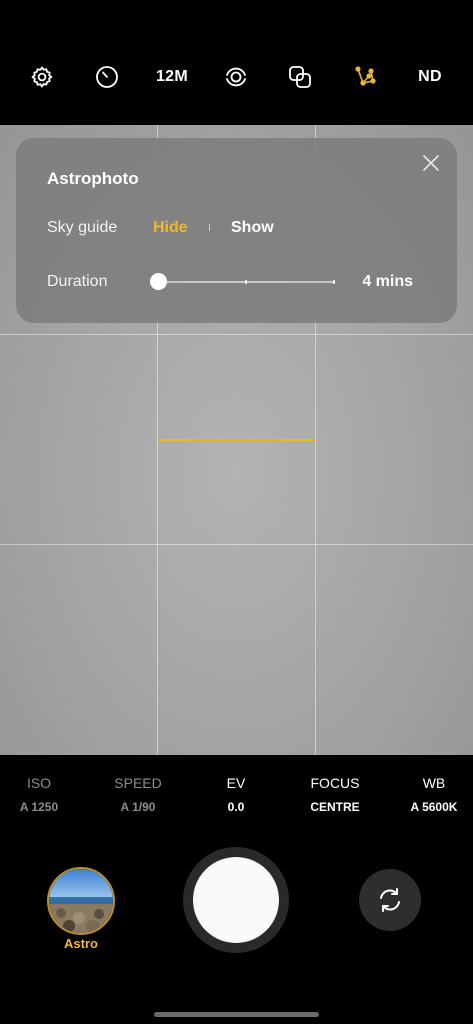 The image size is (473, 1024). I want to click on thumbnail-label: Astro, so click(81, 943).